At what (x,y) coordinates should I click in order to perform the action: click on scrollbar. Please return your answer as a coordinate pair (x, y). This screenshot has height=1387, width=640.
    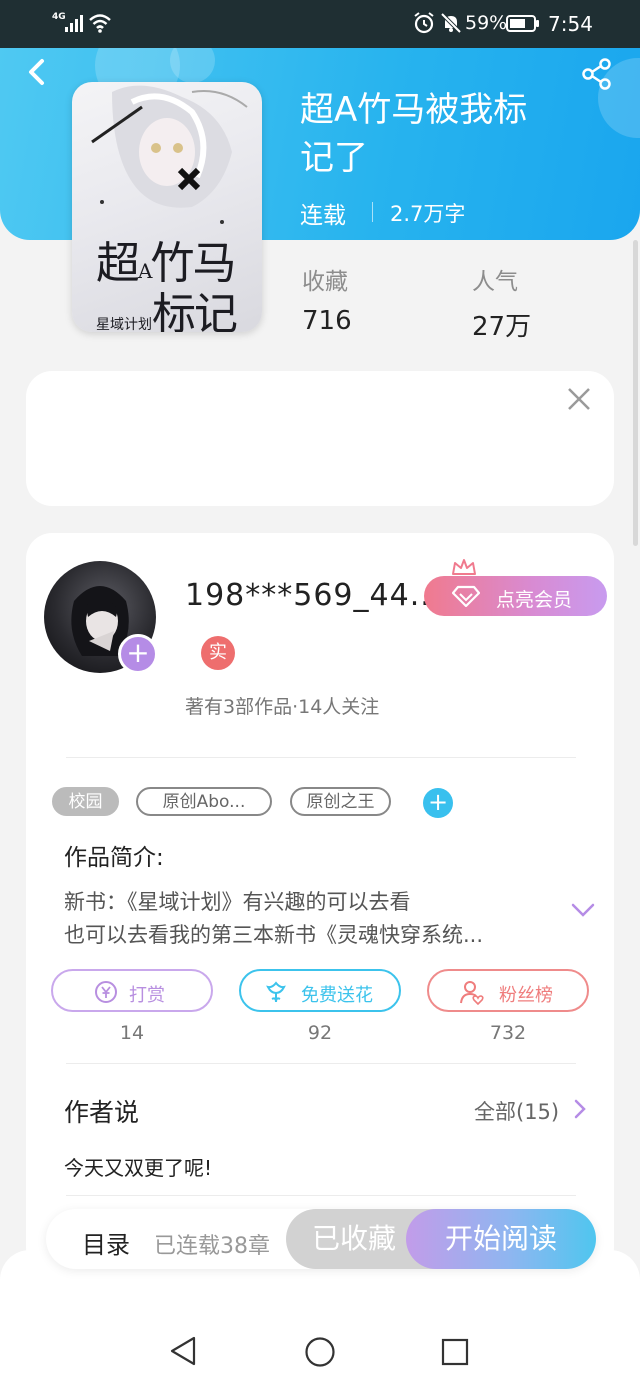
    Looking at the image, I should click on (635, 393).